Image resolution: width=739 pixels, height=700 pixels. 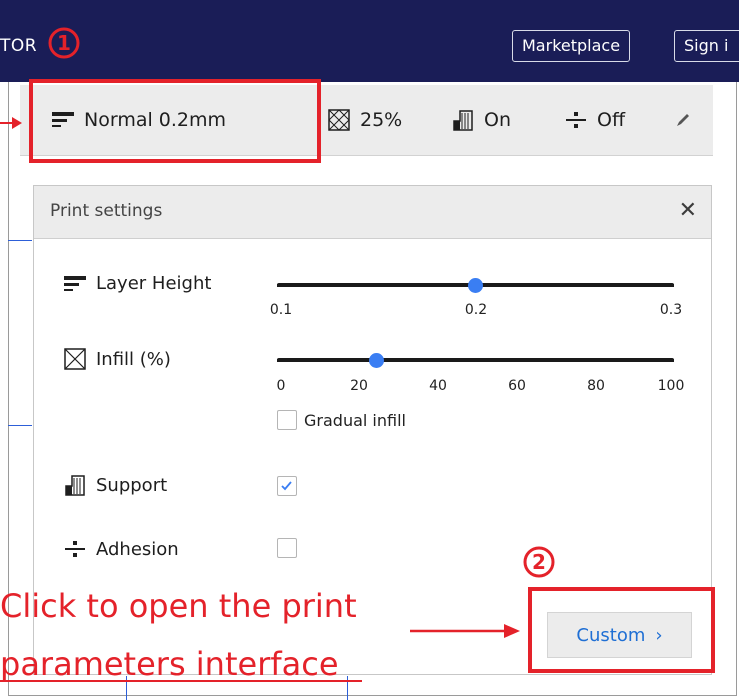 I want to click on annotation-text-line-1: Click to open the print, so click(x=178, y=606).